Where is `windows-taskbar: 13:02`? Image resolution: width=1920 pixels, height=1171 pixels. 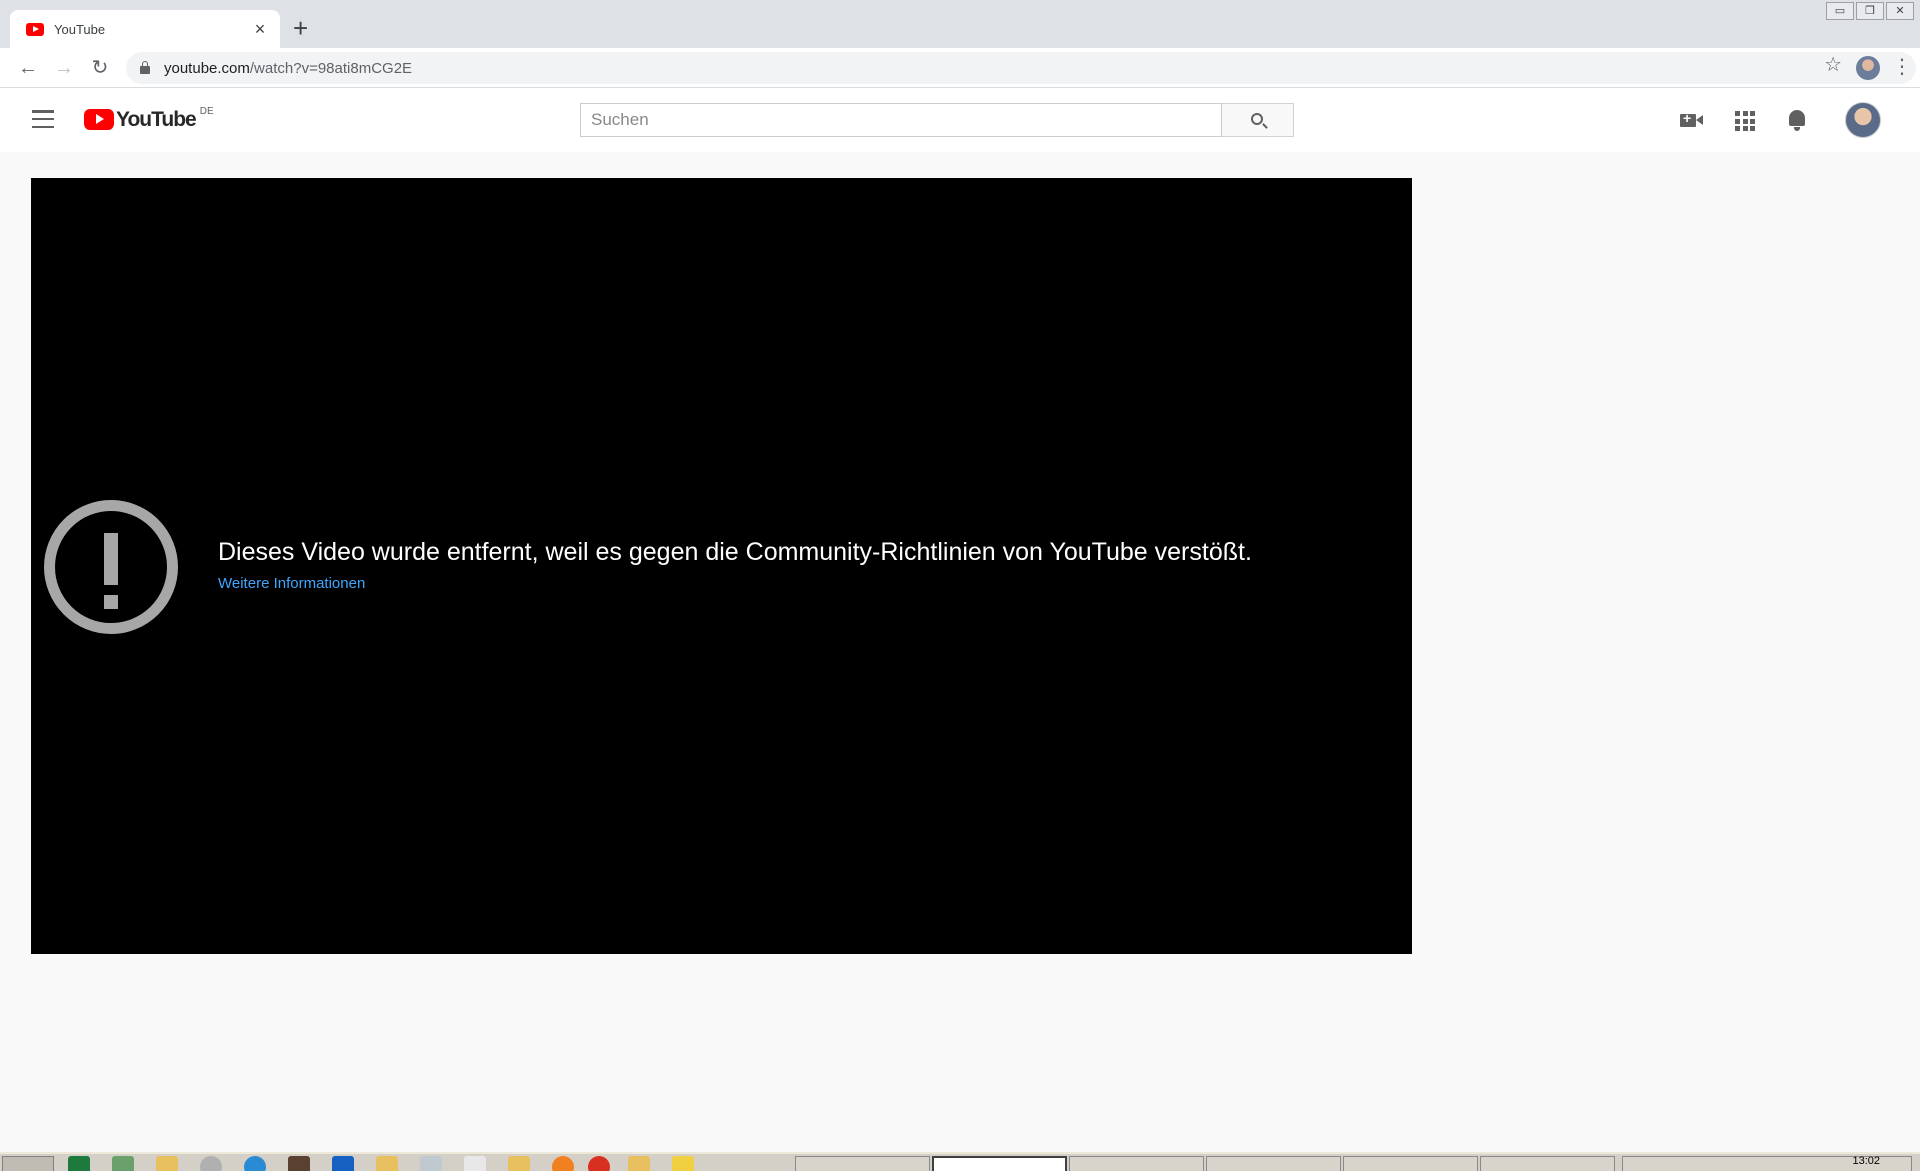
windows-taskbar: 13:02 is located at coordinates (960, 1161).